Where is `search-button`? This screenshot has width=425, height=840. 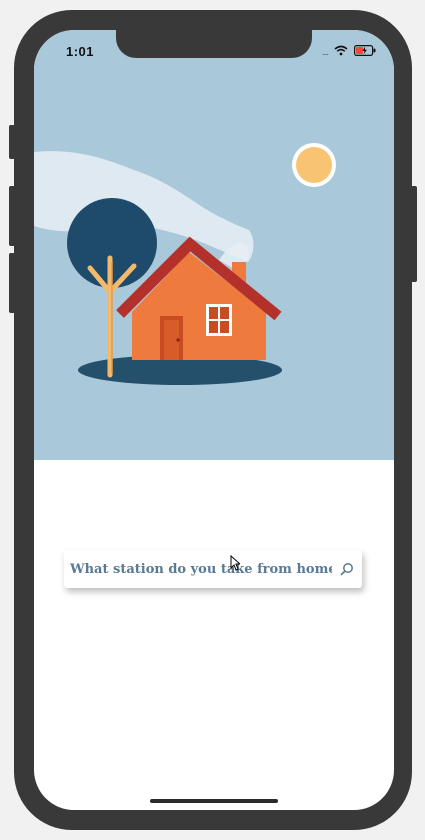
search-button is located at coordinates (347, 569).